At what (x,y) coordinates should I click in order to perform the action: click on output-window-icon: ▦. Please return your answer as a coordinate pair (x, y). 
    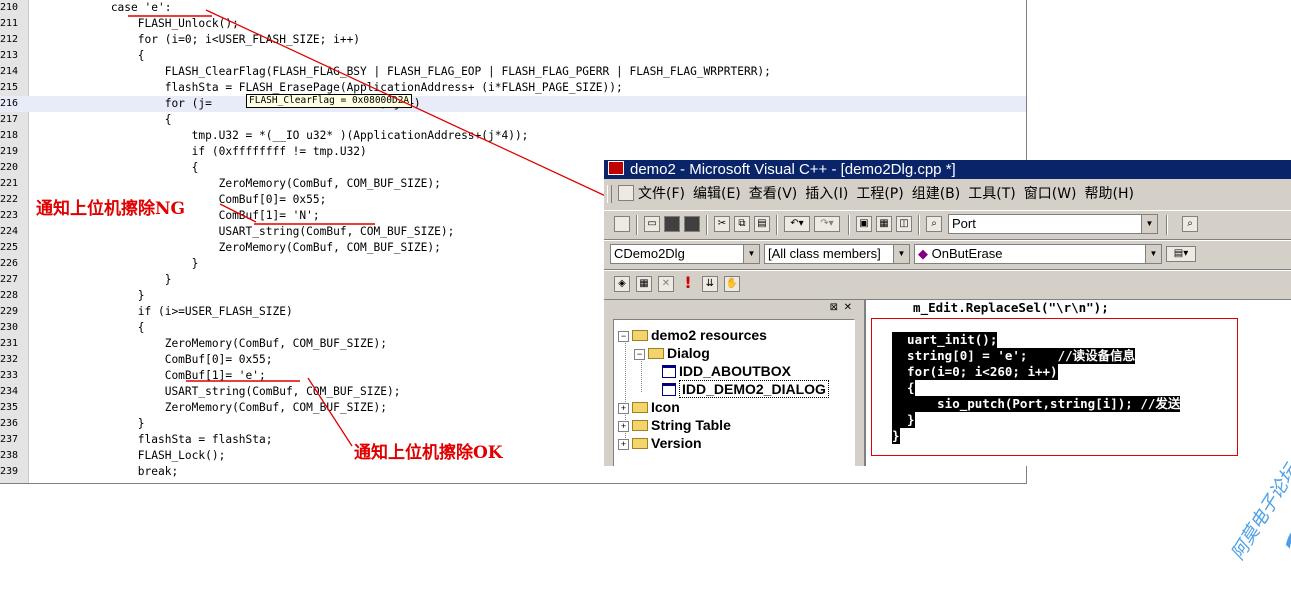
    Looking at the image, I should click on (884, 224).